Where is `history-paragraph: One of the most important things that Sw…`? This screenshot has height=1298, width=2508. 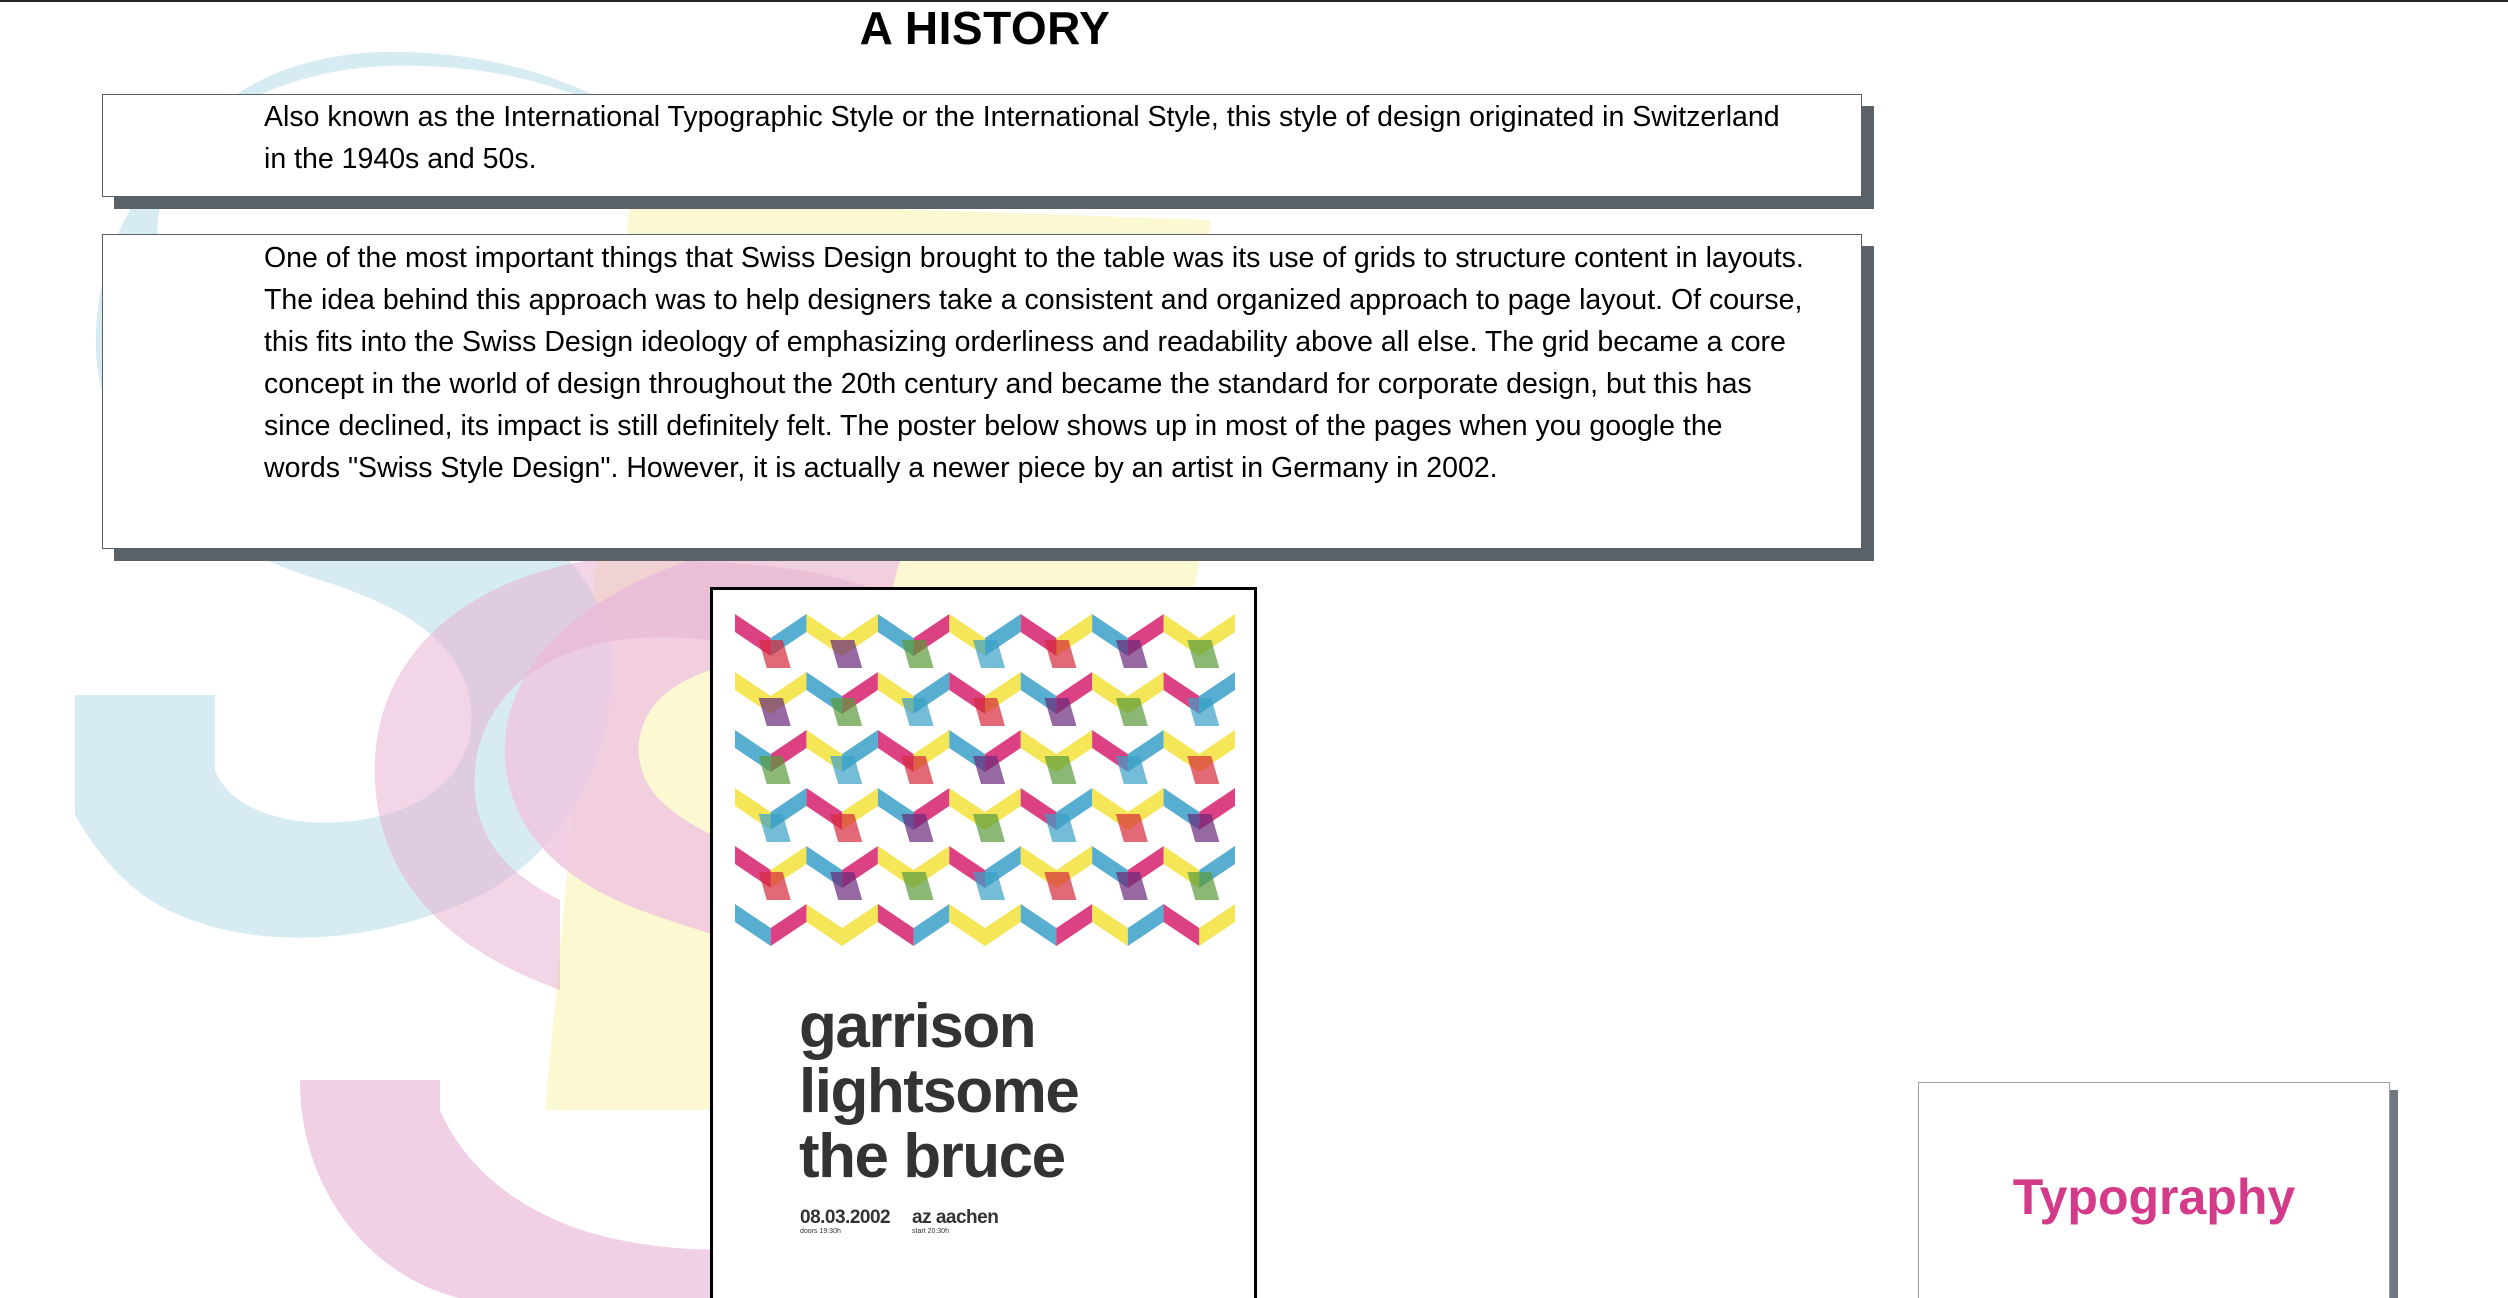 history-paragraph: One of the most important things that Sw… is located at coordinates (1034, 363).